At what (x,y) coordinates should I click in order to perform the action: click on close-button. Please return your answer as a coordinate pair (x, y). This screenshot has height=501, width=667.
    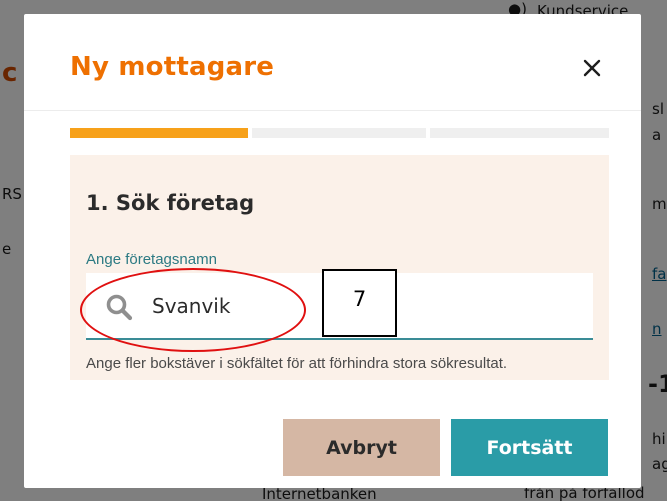
    Looking at the image, I should click on (592, 68).